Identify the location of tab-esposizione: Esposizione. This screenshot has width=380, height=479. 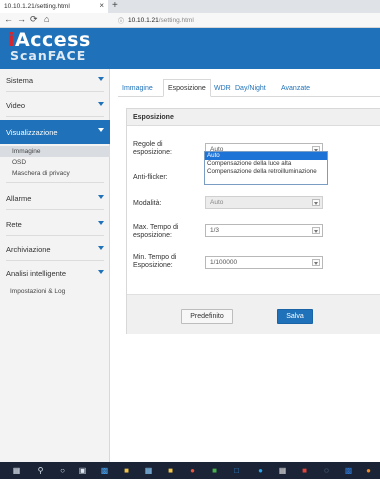
(187, 88).